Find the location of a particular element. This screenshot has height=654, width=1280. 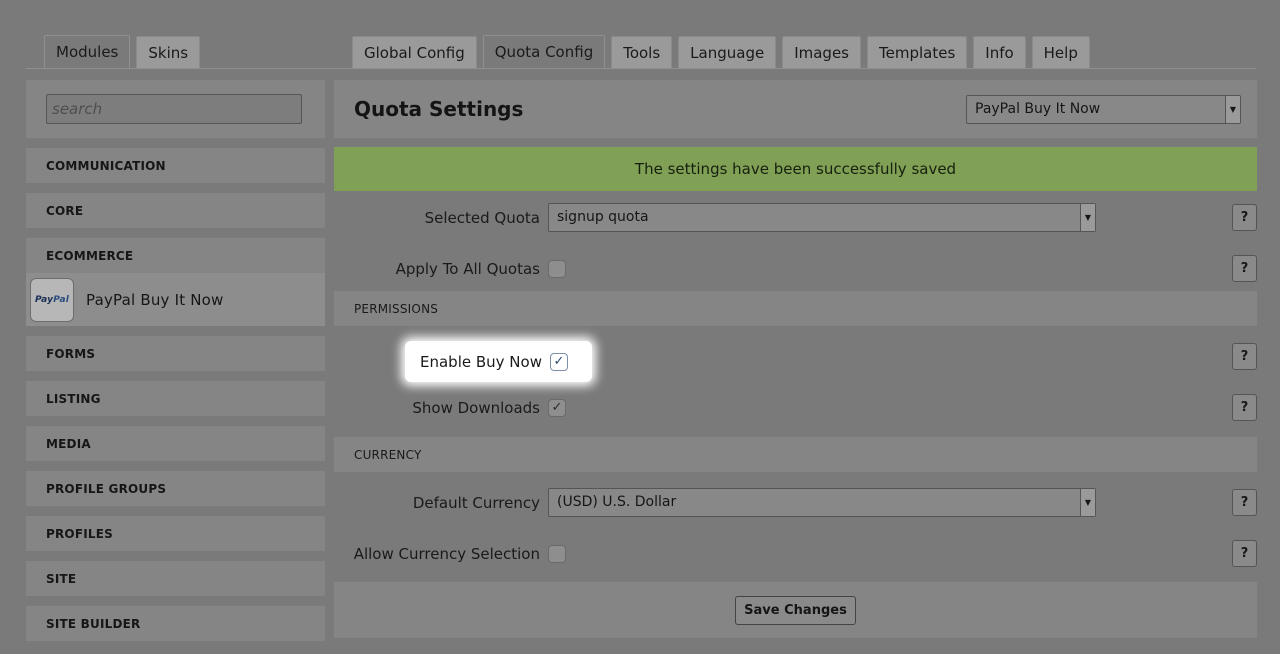

tab-global-config: Global Config is located at coordinates (414, 52).